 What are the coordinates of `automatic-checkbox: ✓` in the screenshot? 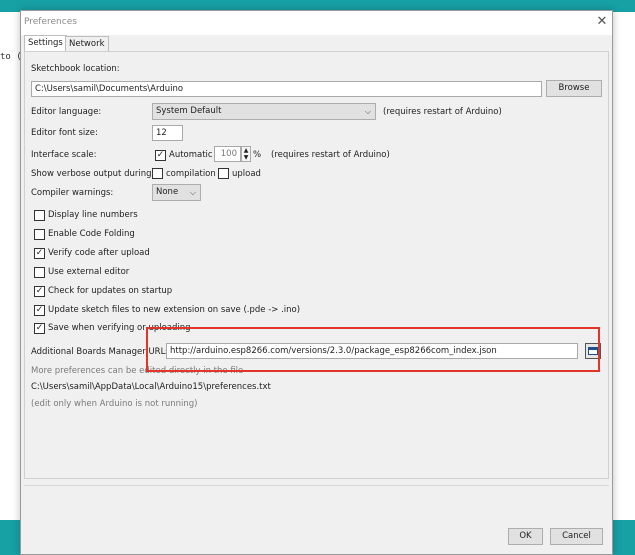 It's located at (160, 155).